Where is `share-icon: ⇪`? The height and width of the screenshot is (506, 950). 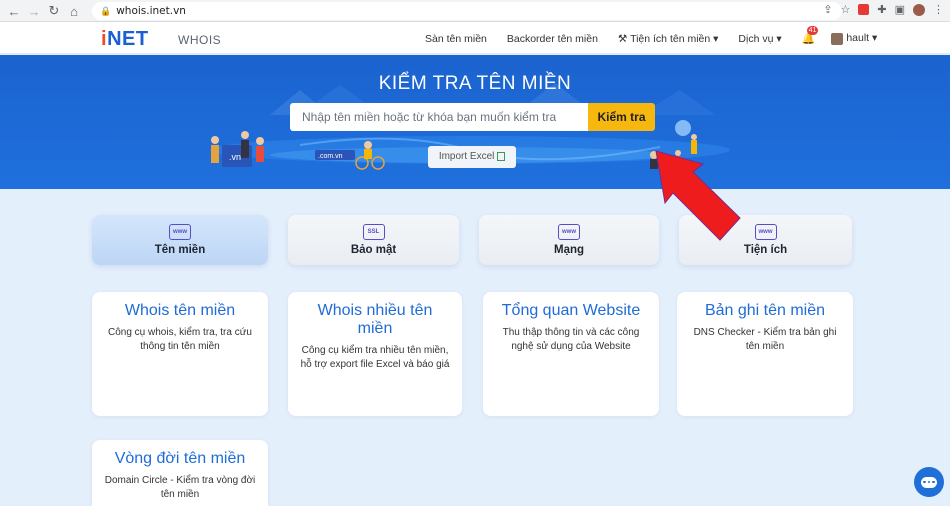
share-icon: ⇪ is located at coordinates (827, 9).